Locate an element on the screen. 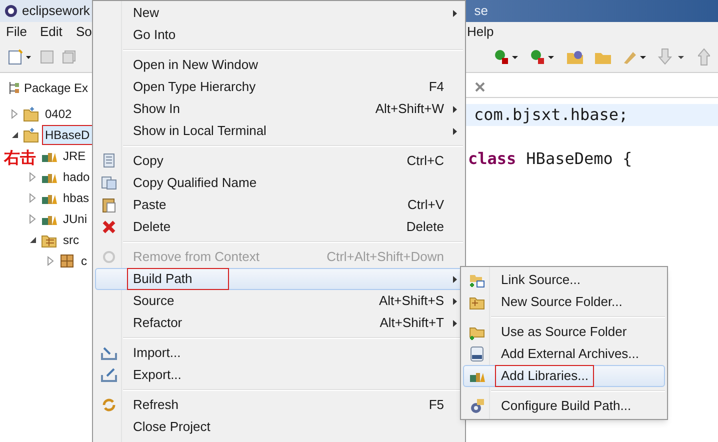 The height and width of the screenshot is (442, 718). menu-item: Source Alt+Shift+S is located at coordinates (279, 301).